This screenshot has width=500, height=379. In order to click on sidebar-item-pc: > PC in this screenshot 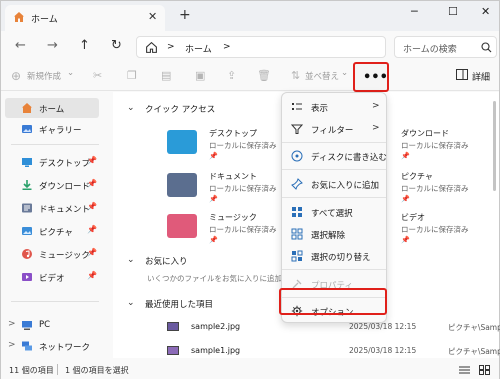, I will do `click(52, 325)`.